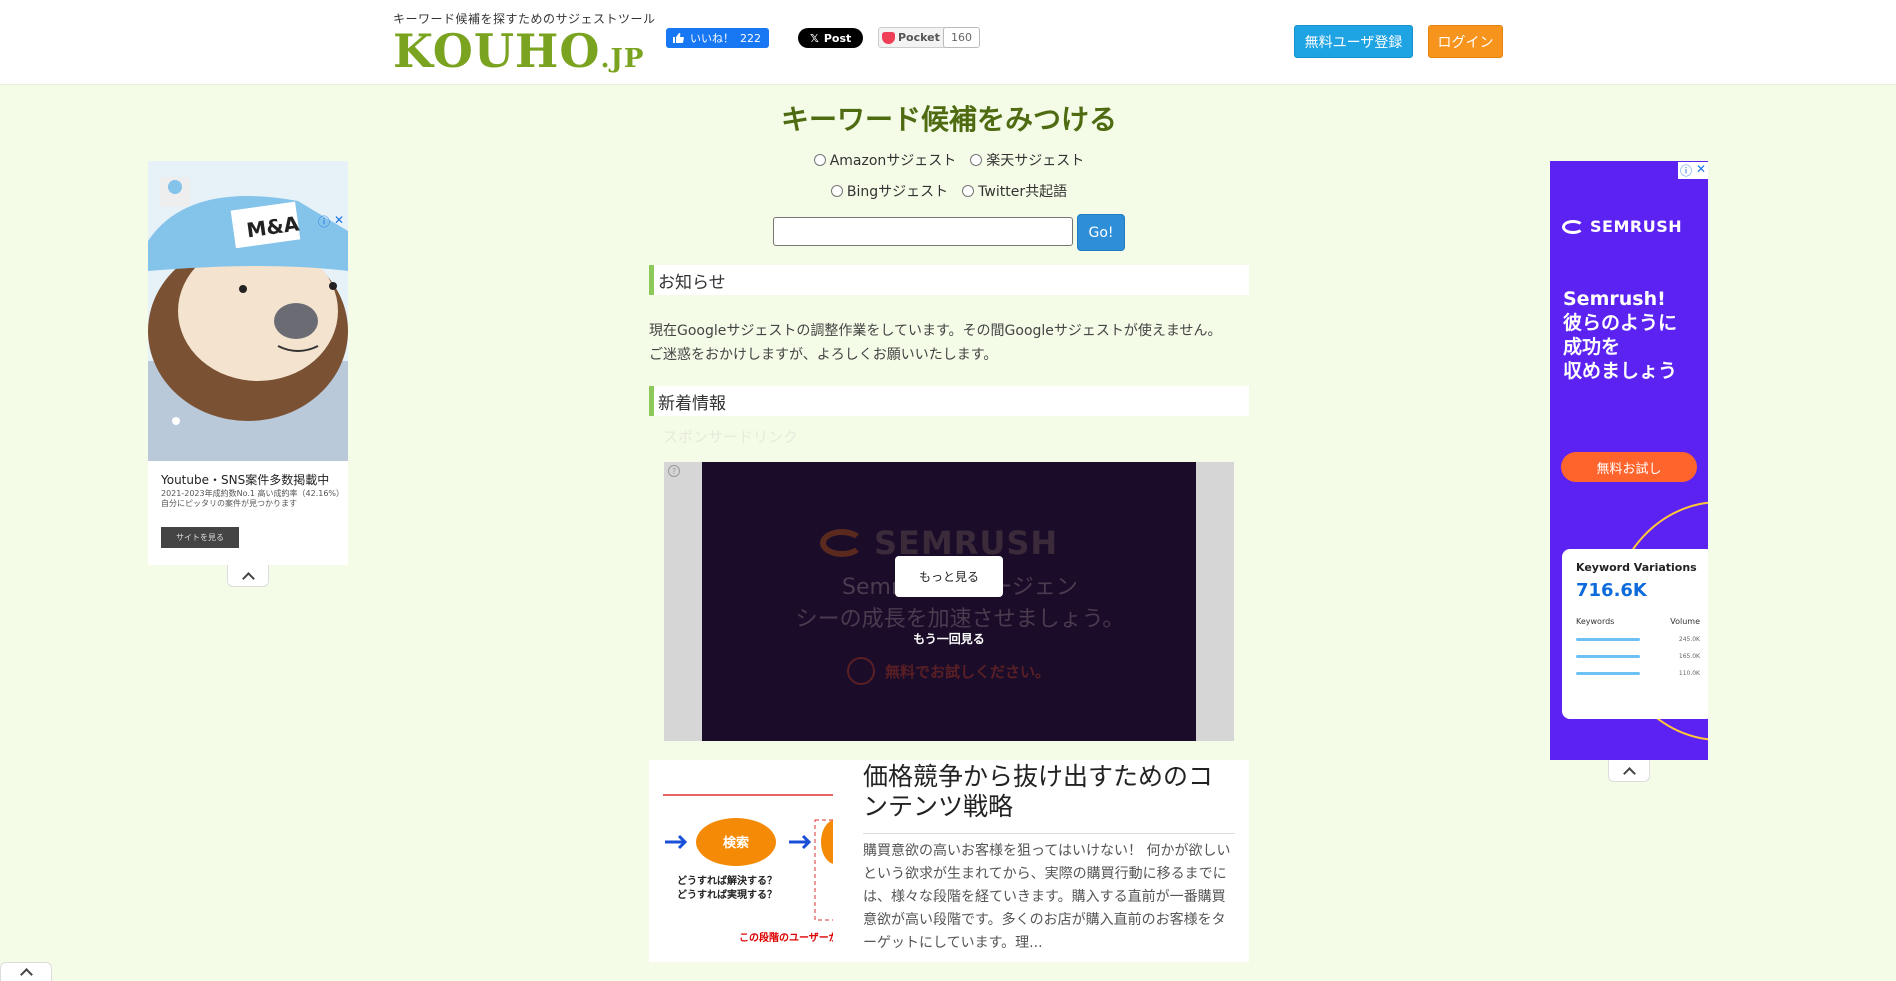 Image resolution: width=1896 pixels, height=981 pixels. Describe the element at coordinates (1465, 41) in the screenshot. I see `login-button: ログイン` at that location.